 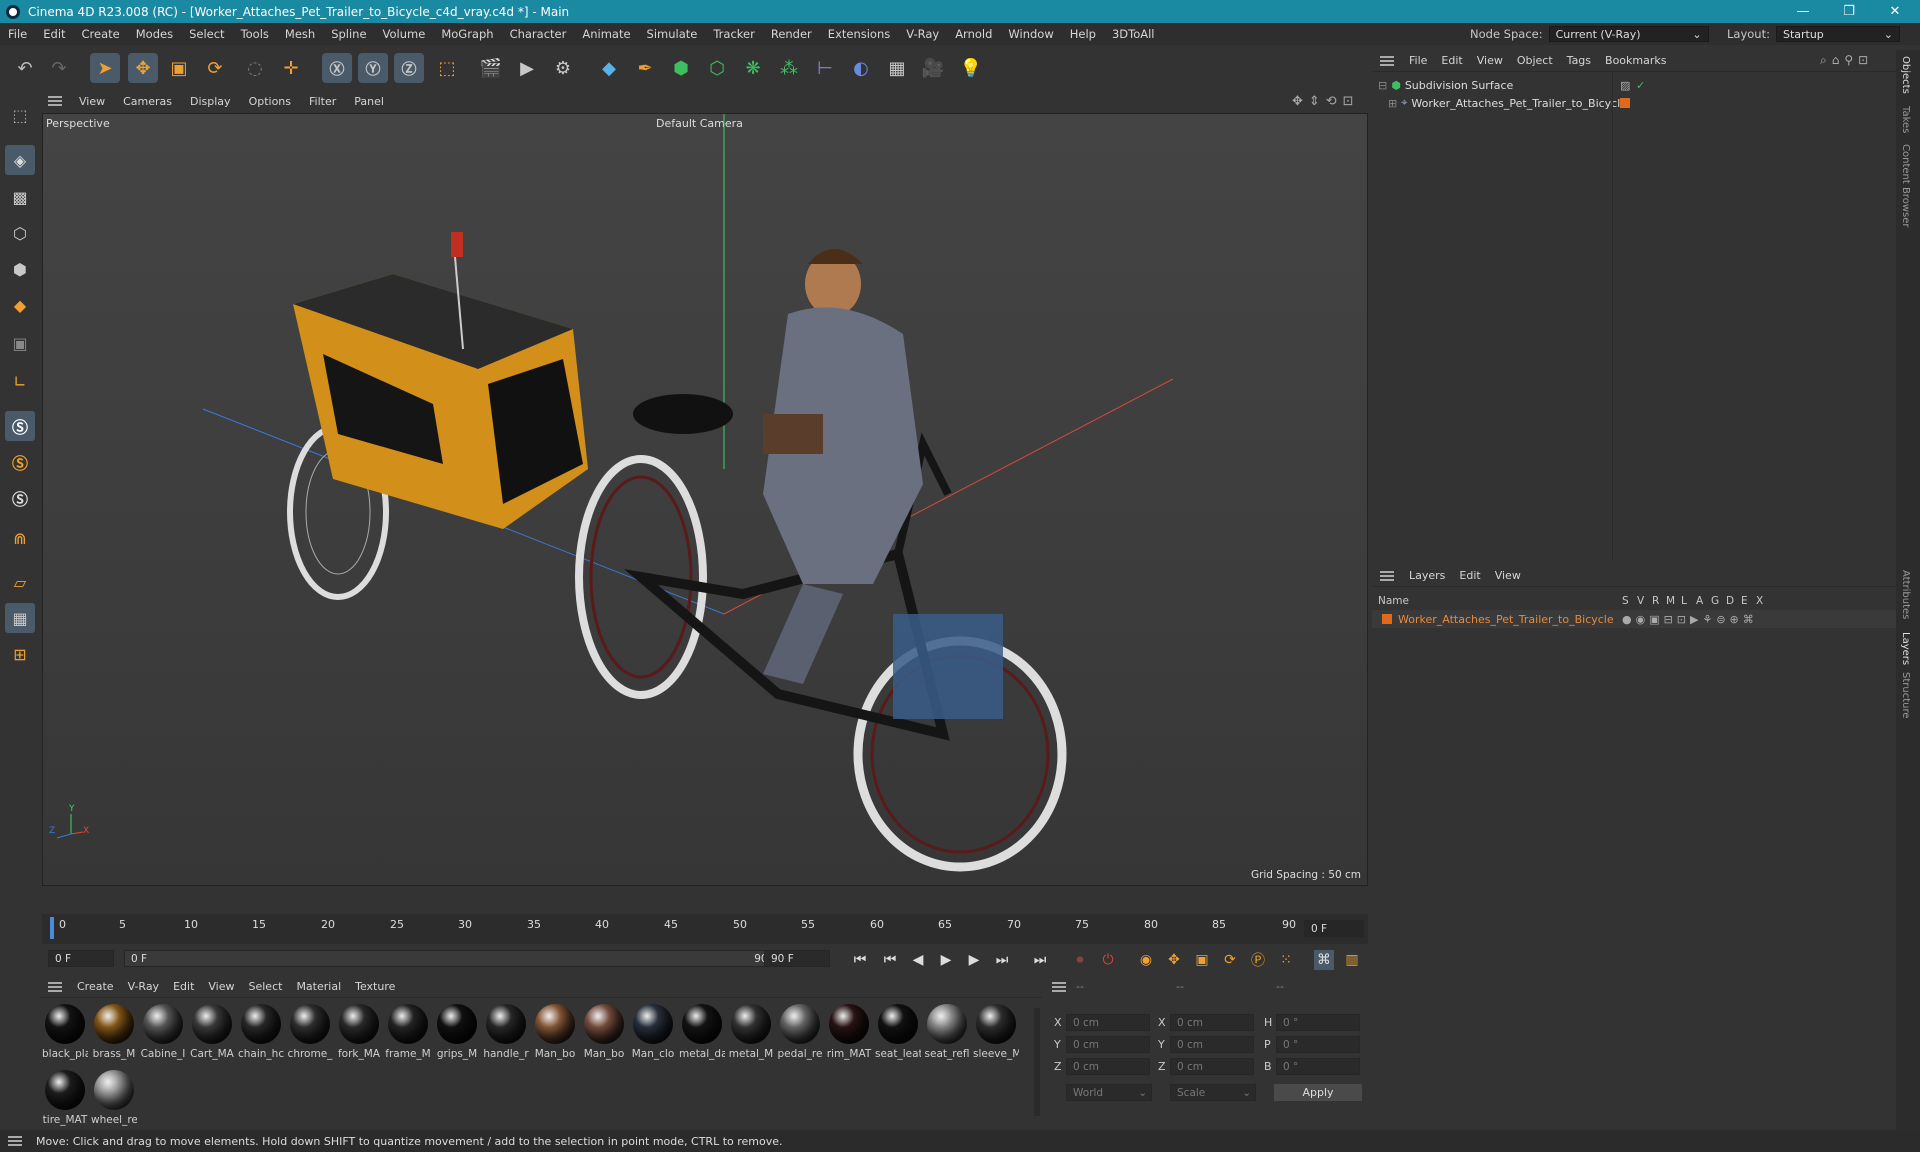 What do you see at coordinates (291, 68) in the screenshot?
I see `transform-tool-icon: ✛` at bounding box center [291, 68].